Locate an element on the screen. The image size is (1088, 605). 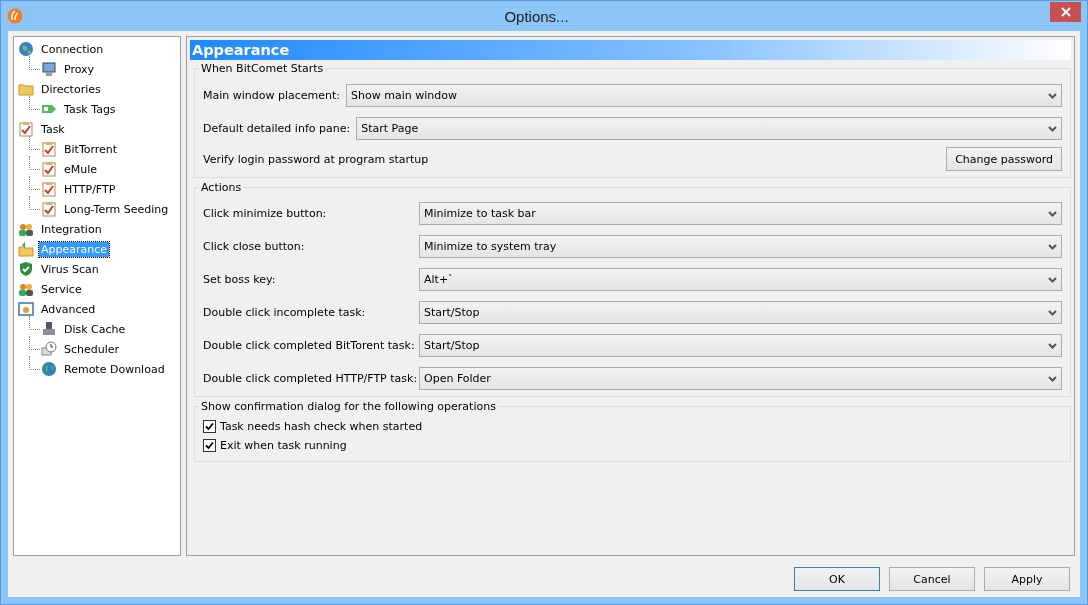
field-label: Default detailed info pane: is located at coordinates (277, 128).